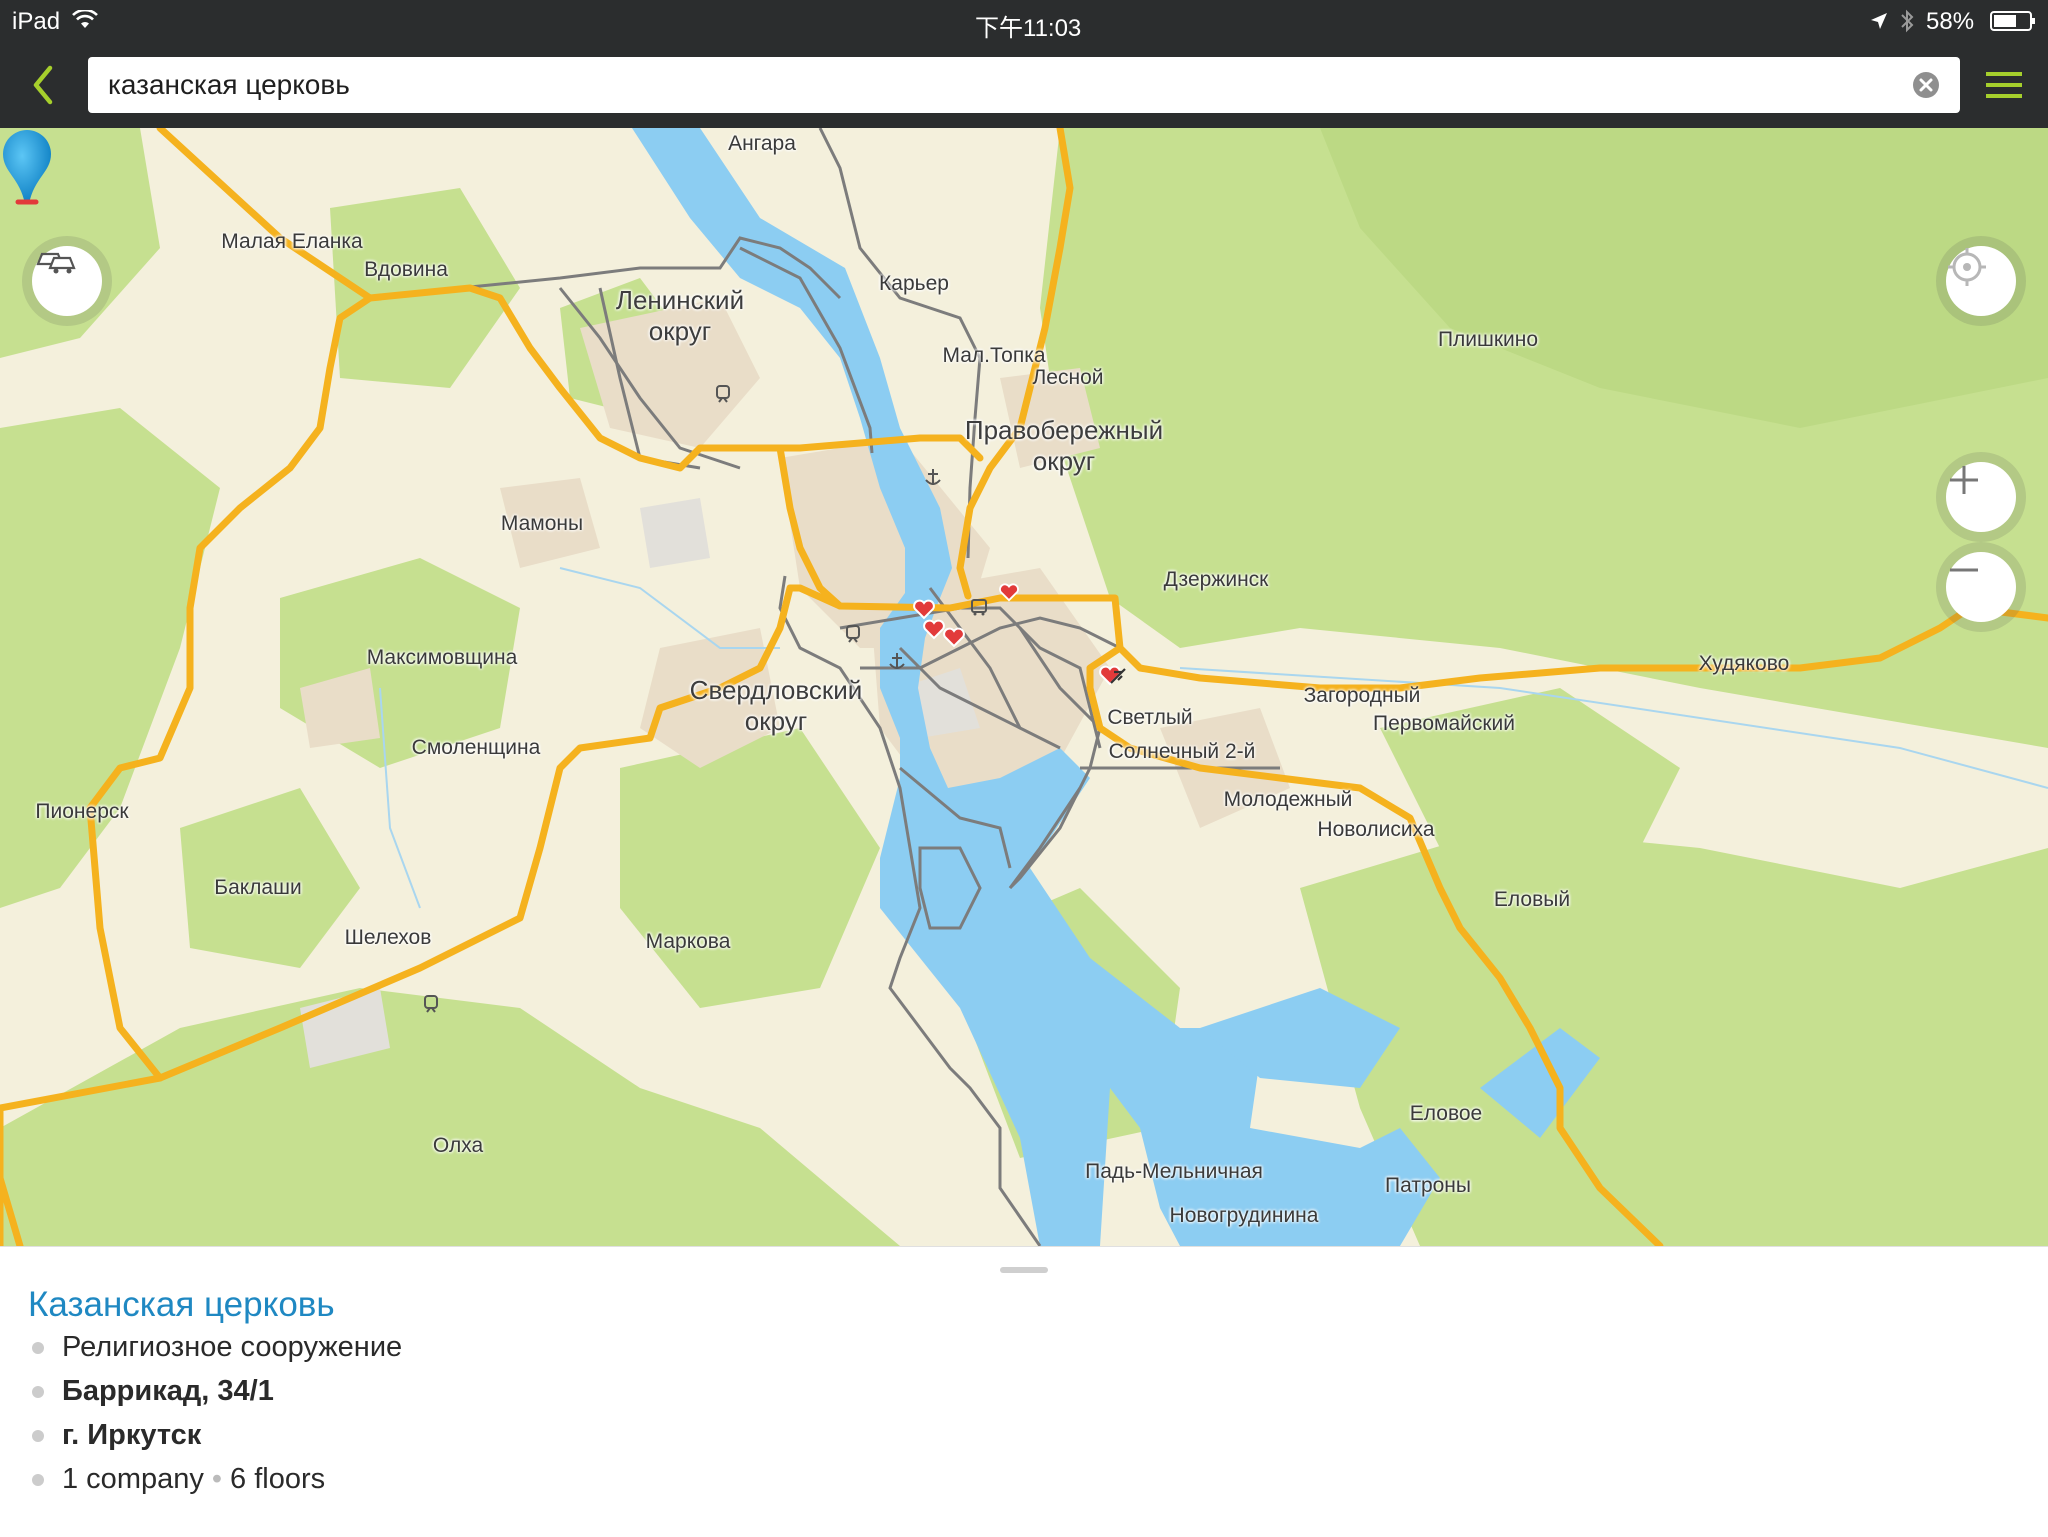 This screenshot has width=2048, height=1537. What do you see at coordinates (1362, 695) in the screenshot?
I see `map-label-zagorodny: Загородный` at bounding box center [1362, 695].